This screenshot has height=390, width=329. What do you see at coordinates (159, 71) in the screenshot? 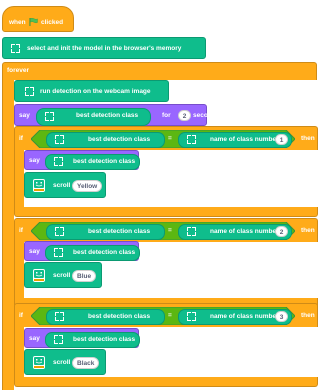
I see `forever-block-top: forever` at bounding box center [159, 71].